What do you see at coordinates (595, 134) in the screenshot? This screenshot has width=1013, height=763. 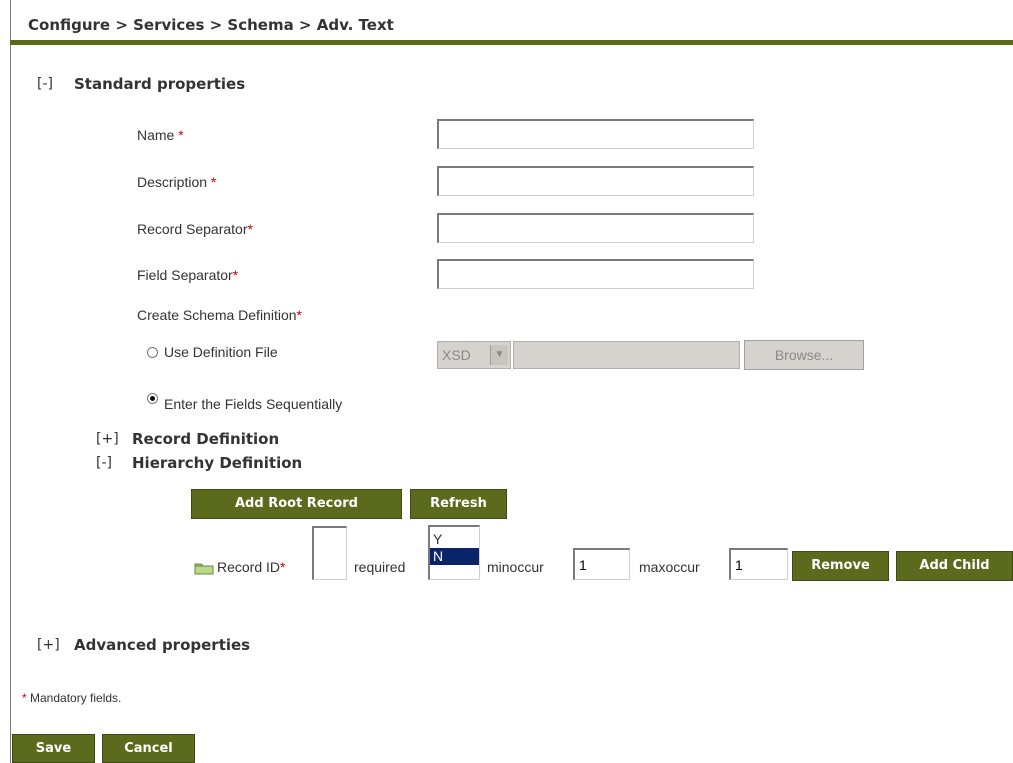 I see `name-field` at bounding box center [595, 134].